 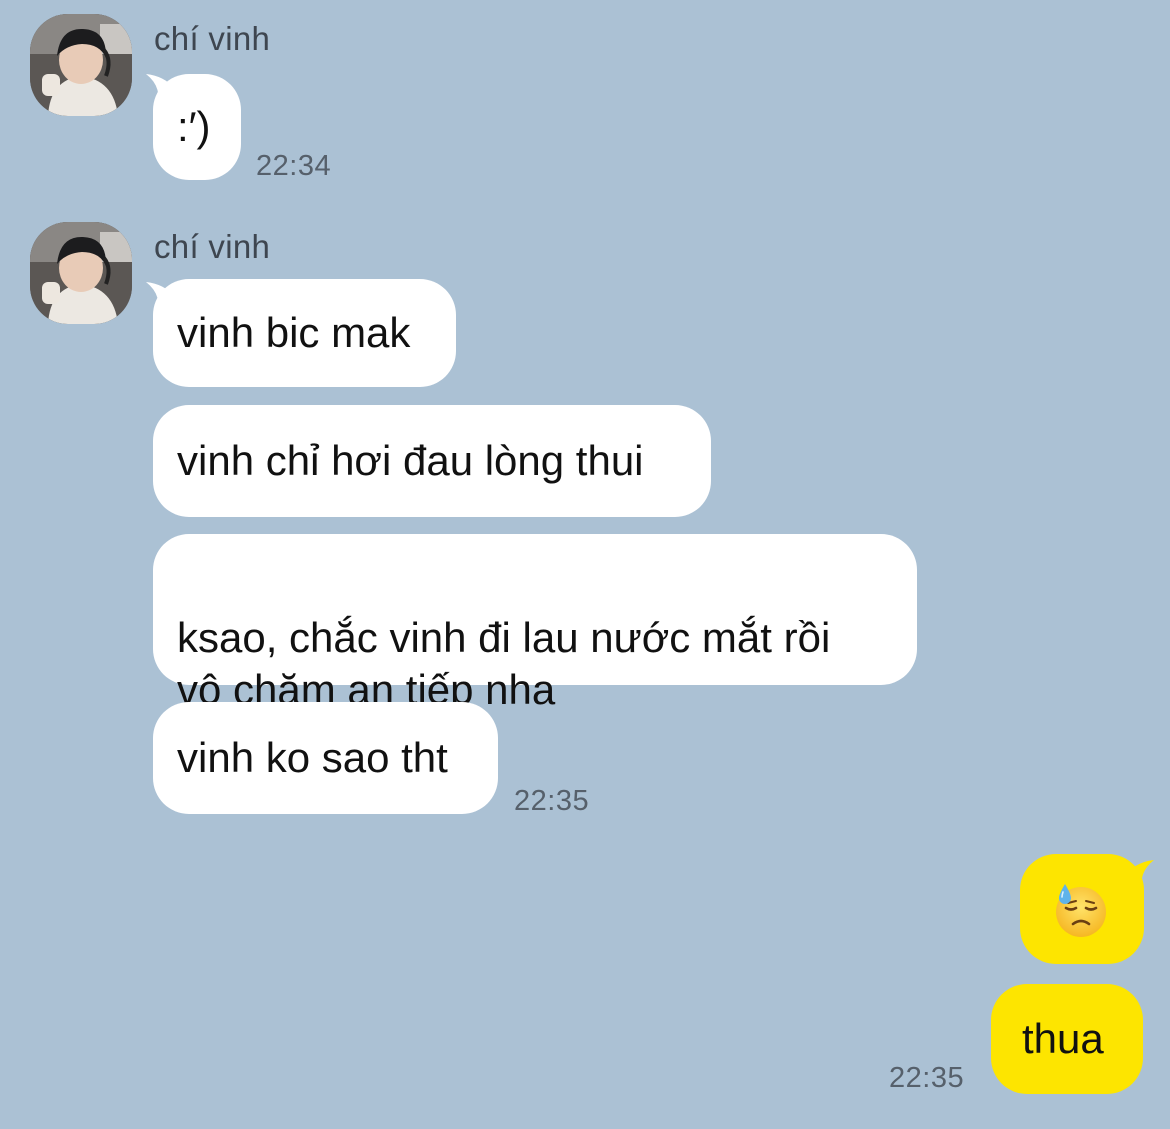 What do you see at coordinates (312, 757) in the screenshot?
I see `message-text: vinh ko sao tht` at bounding box center [312, 757].